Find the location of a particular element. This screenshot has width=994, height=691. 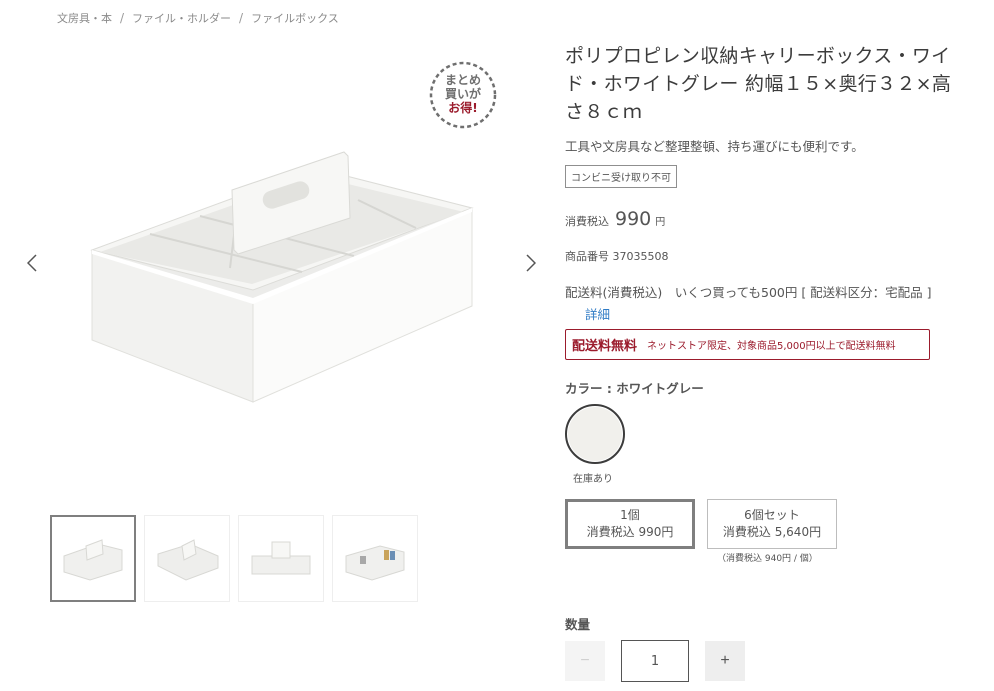

free-shipping-banner: 配送料無料 ネットストア限定、対象商品5,000円以上で配送料無料 is located at coordinates (747, 344).